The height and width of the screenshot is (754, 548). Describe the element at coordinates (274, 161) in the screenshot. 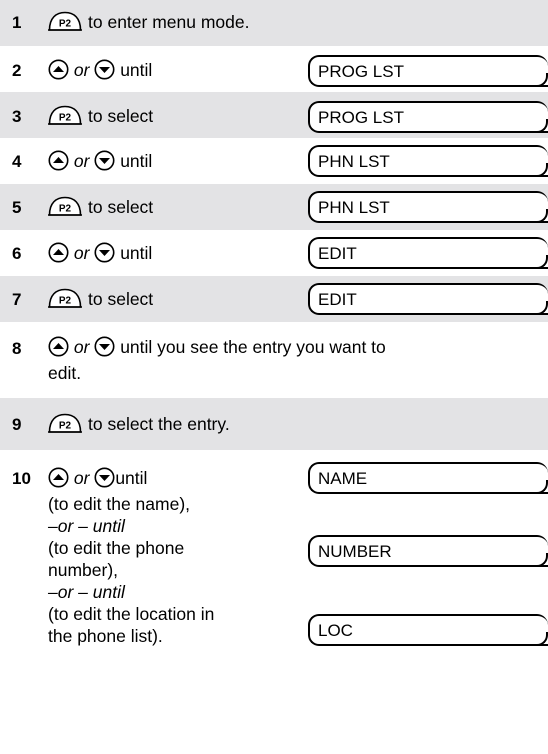

I see `step-4: 4 or until PHN LST` at that location.